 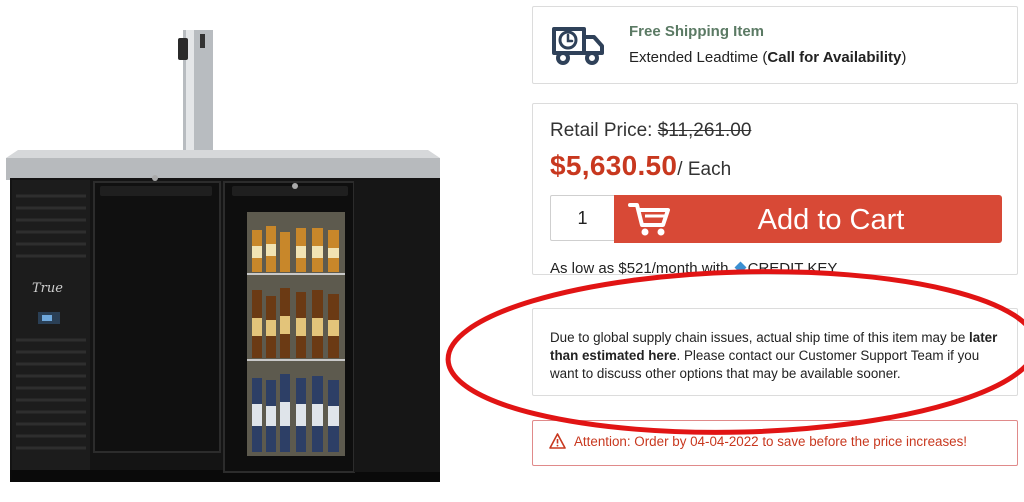 What do you see at coordinates (651, 130) in the screenshot?
I see `retail-price: Retail Price: $11,261.00` at bounding box center [651, 130].